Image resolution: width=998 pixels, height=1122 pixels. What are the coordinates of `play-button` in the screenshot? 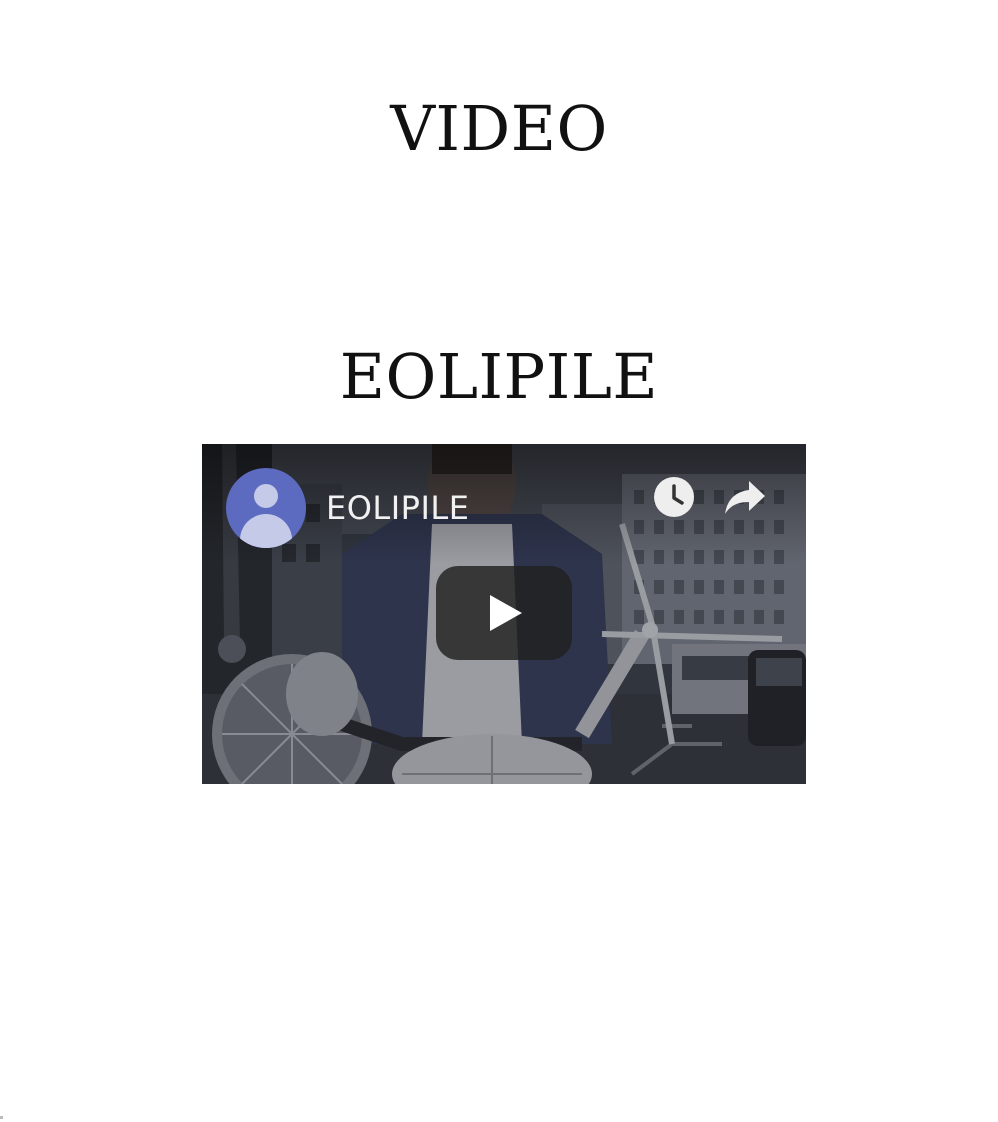 It's located at (504, 613).